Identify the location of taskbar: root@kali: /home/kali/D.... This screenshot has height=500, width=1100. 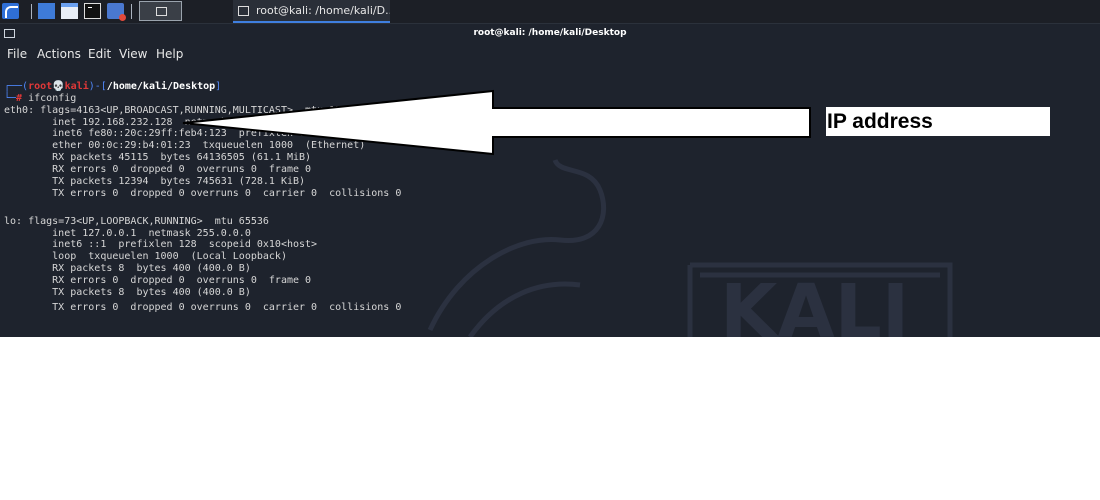
(550, 12).